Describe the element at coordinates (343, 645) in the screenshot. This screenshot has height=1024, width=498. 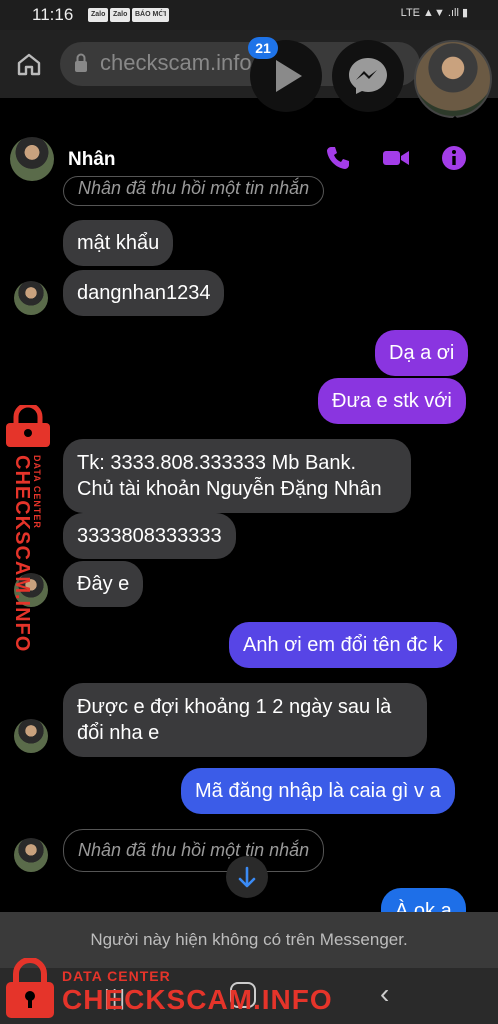
I see `message-bubble-out: Anh ơi em đổi tên đc k` at that location.